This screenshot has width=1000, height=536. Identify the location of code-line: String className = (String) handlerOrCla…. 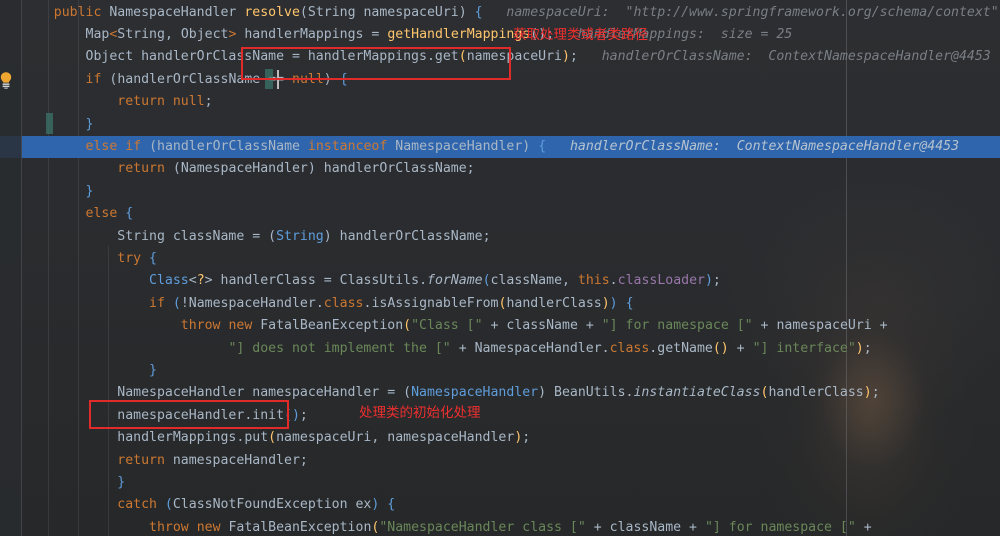
(303, 237).